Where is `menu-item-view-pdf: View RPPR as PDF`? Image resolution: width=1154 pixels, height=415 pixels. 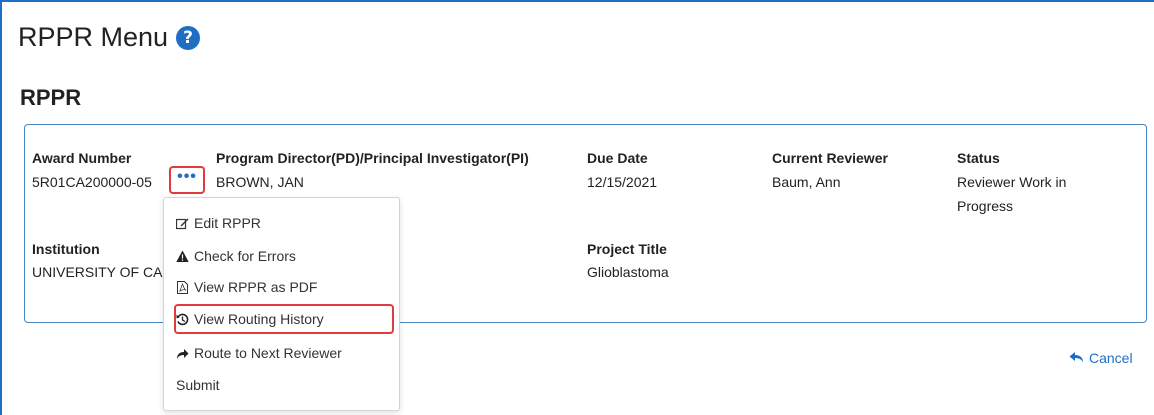
menu-item-view-pdf: View RPPR as PDF is located at coordinates (246, 287).